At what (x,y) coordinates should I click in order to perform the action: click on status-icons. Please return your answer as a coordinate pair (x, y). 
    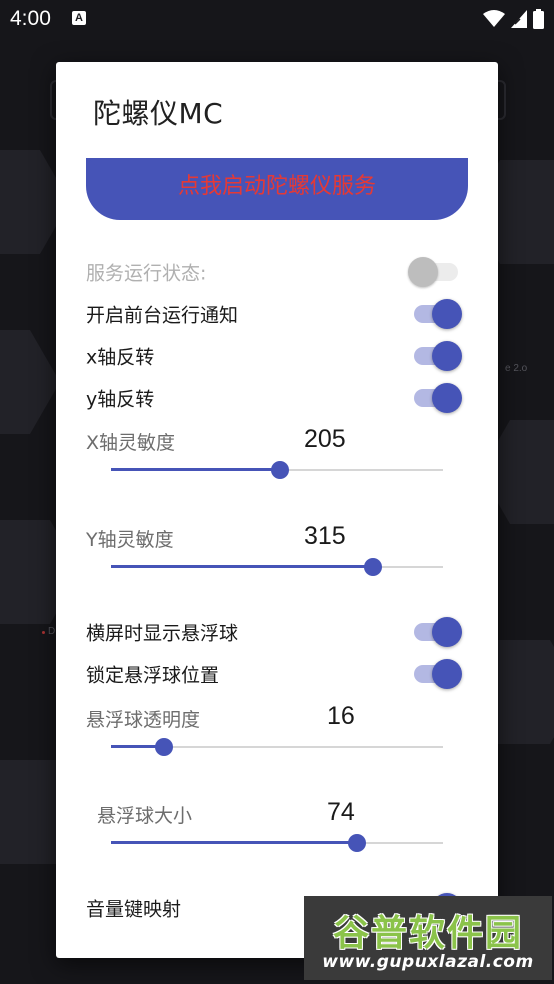
    Looking at the image, I should click on (513, 19).